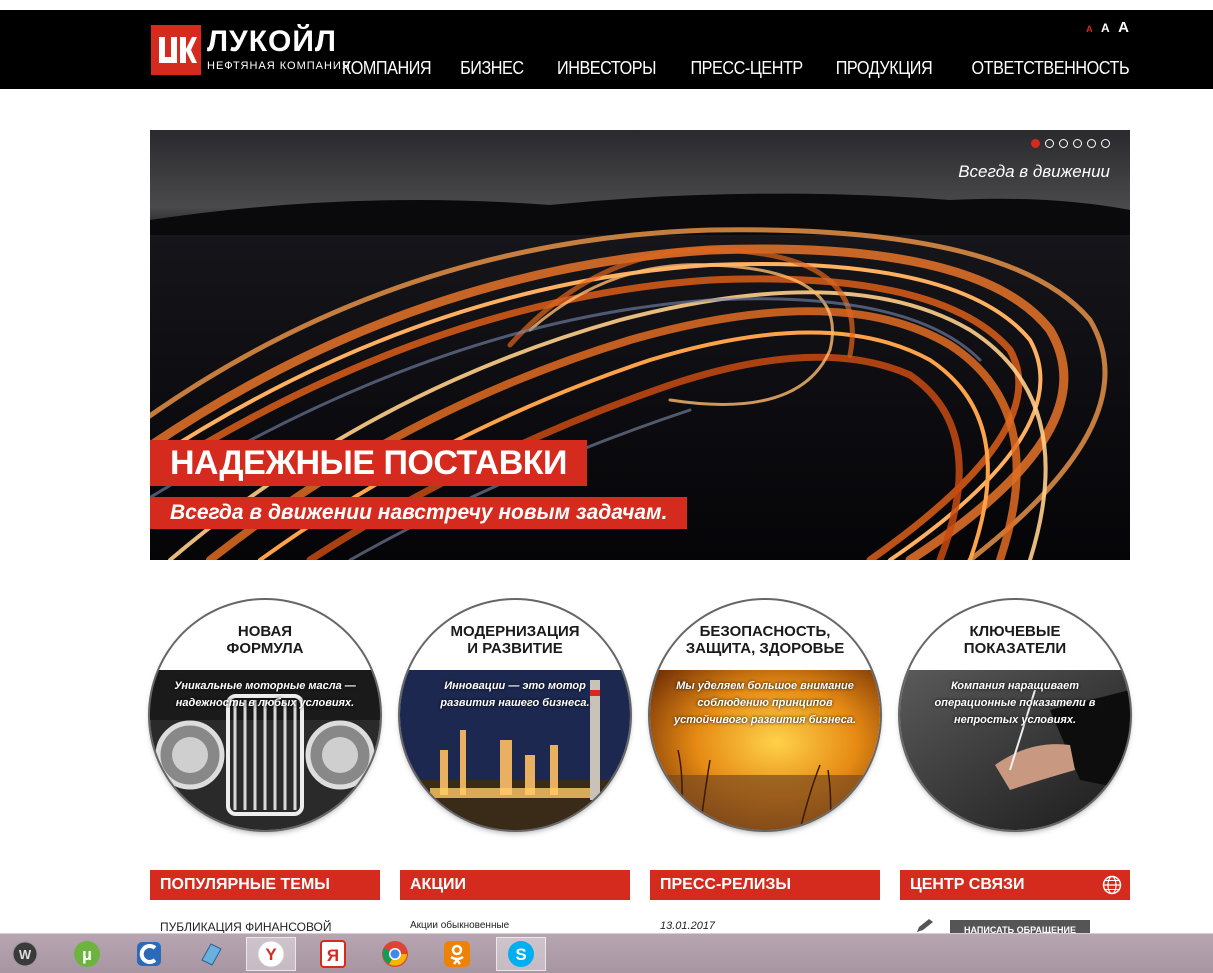 Image resolution: width=1213 pixels, height=973 pixels. What do you see at coordinates (606, 953) in the screenshot?
I see `windows-taskbar: W µ Y Я S` at bounding box center [606, 953].